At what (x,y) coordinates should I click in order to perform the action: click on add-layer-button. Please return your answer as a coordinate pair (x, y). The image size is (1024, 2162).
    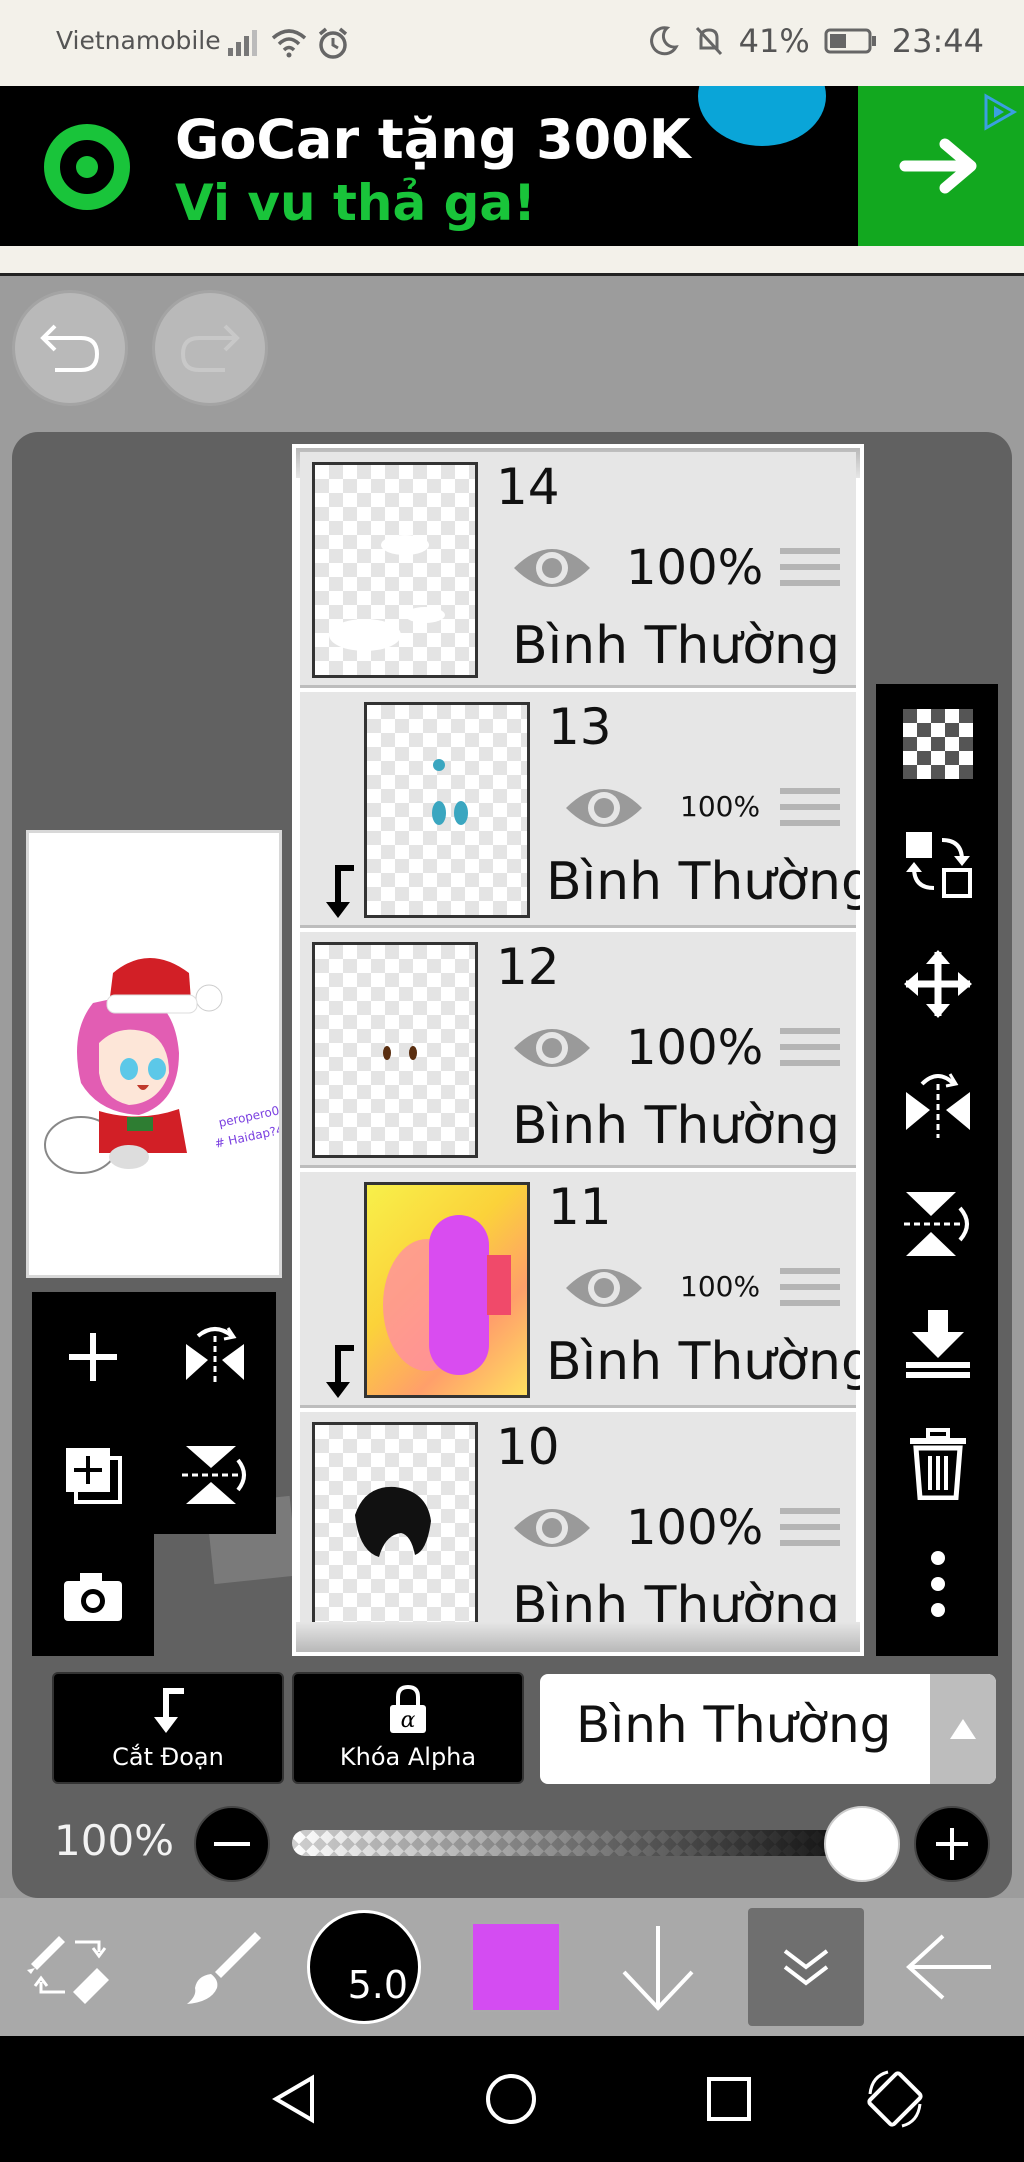
    Looking at the image, I should click on (93, 1357).